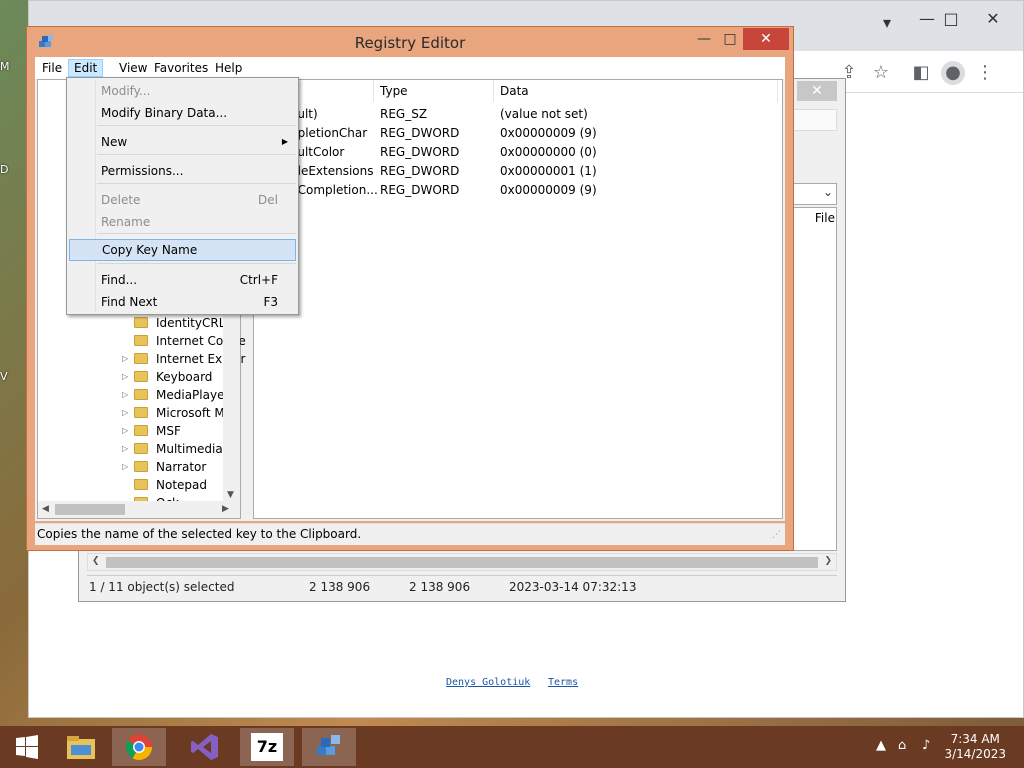 The height and width of the screenshot is (768, 1024). What do you see at coordinates (548, 171) in the screenshot?
I see `value-data-cell: 0x00000001 (1)` at bounding box center [548, 171].